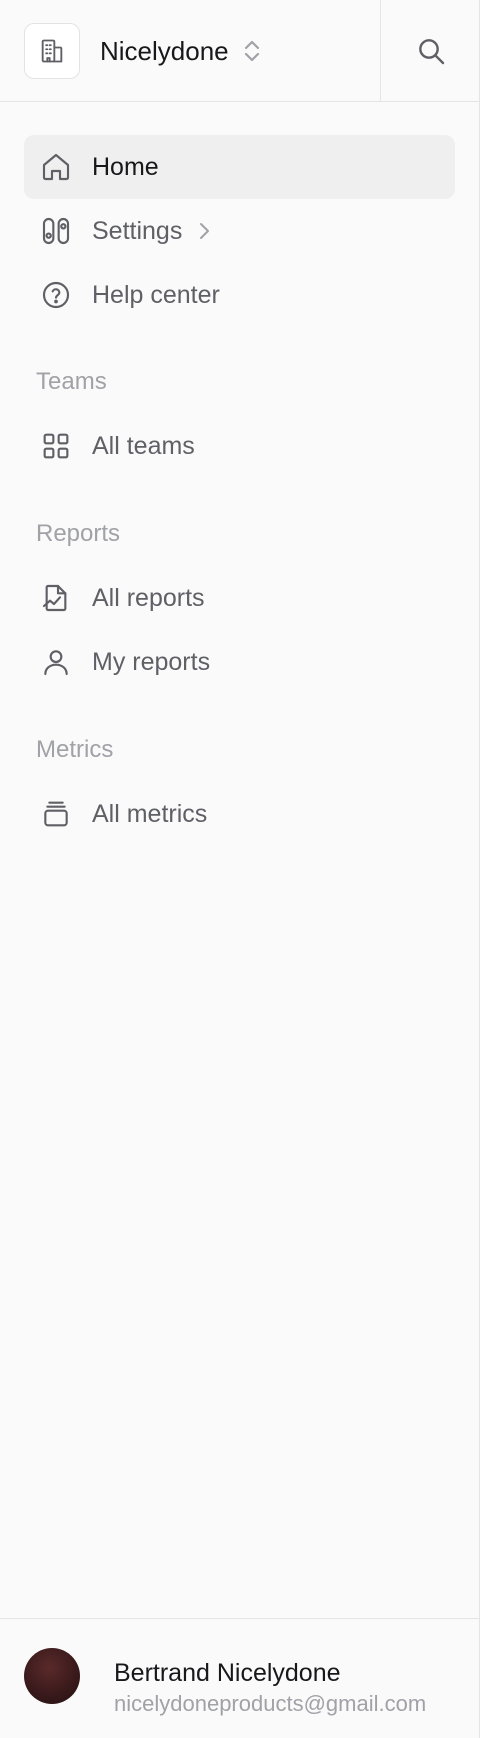  I want to click on search-button, so click(430, 51).